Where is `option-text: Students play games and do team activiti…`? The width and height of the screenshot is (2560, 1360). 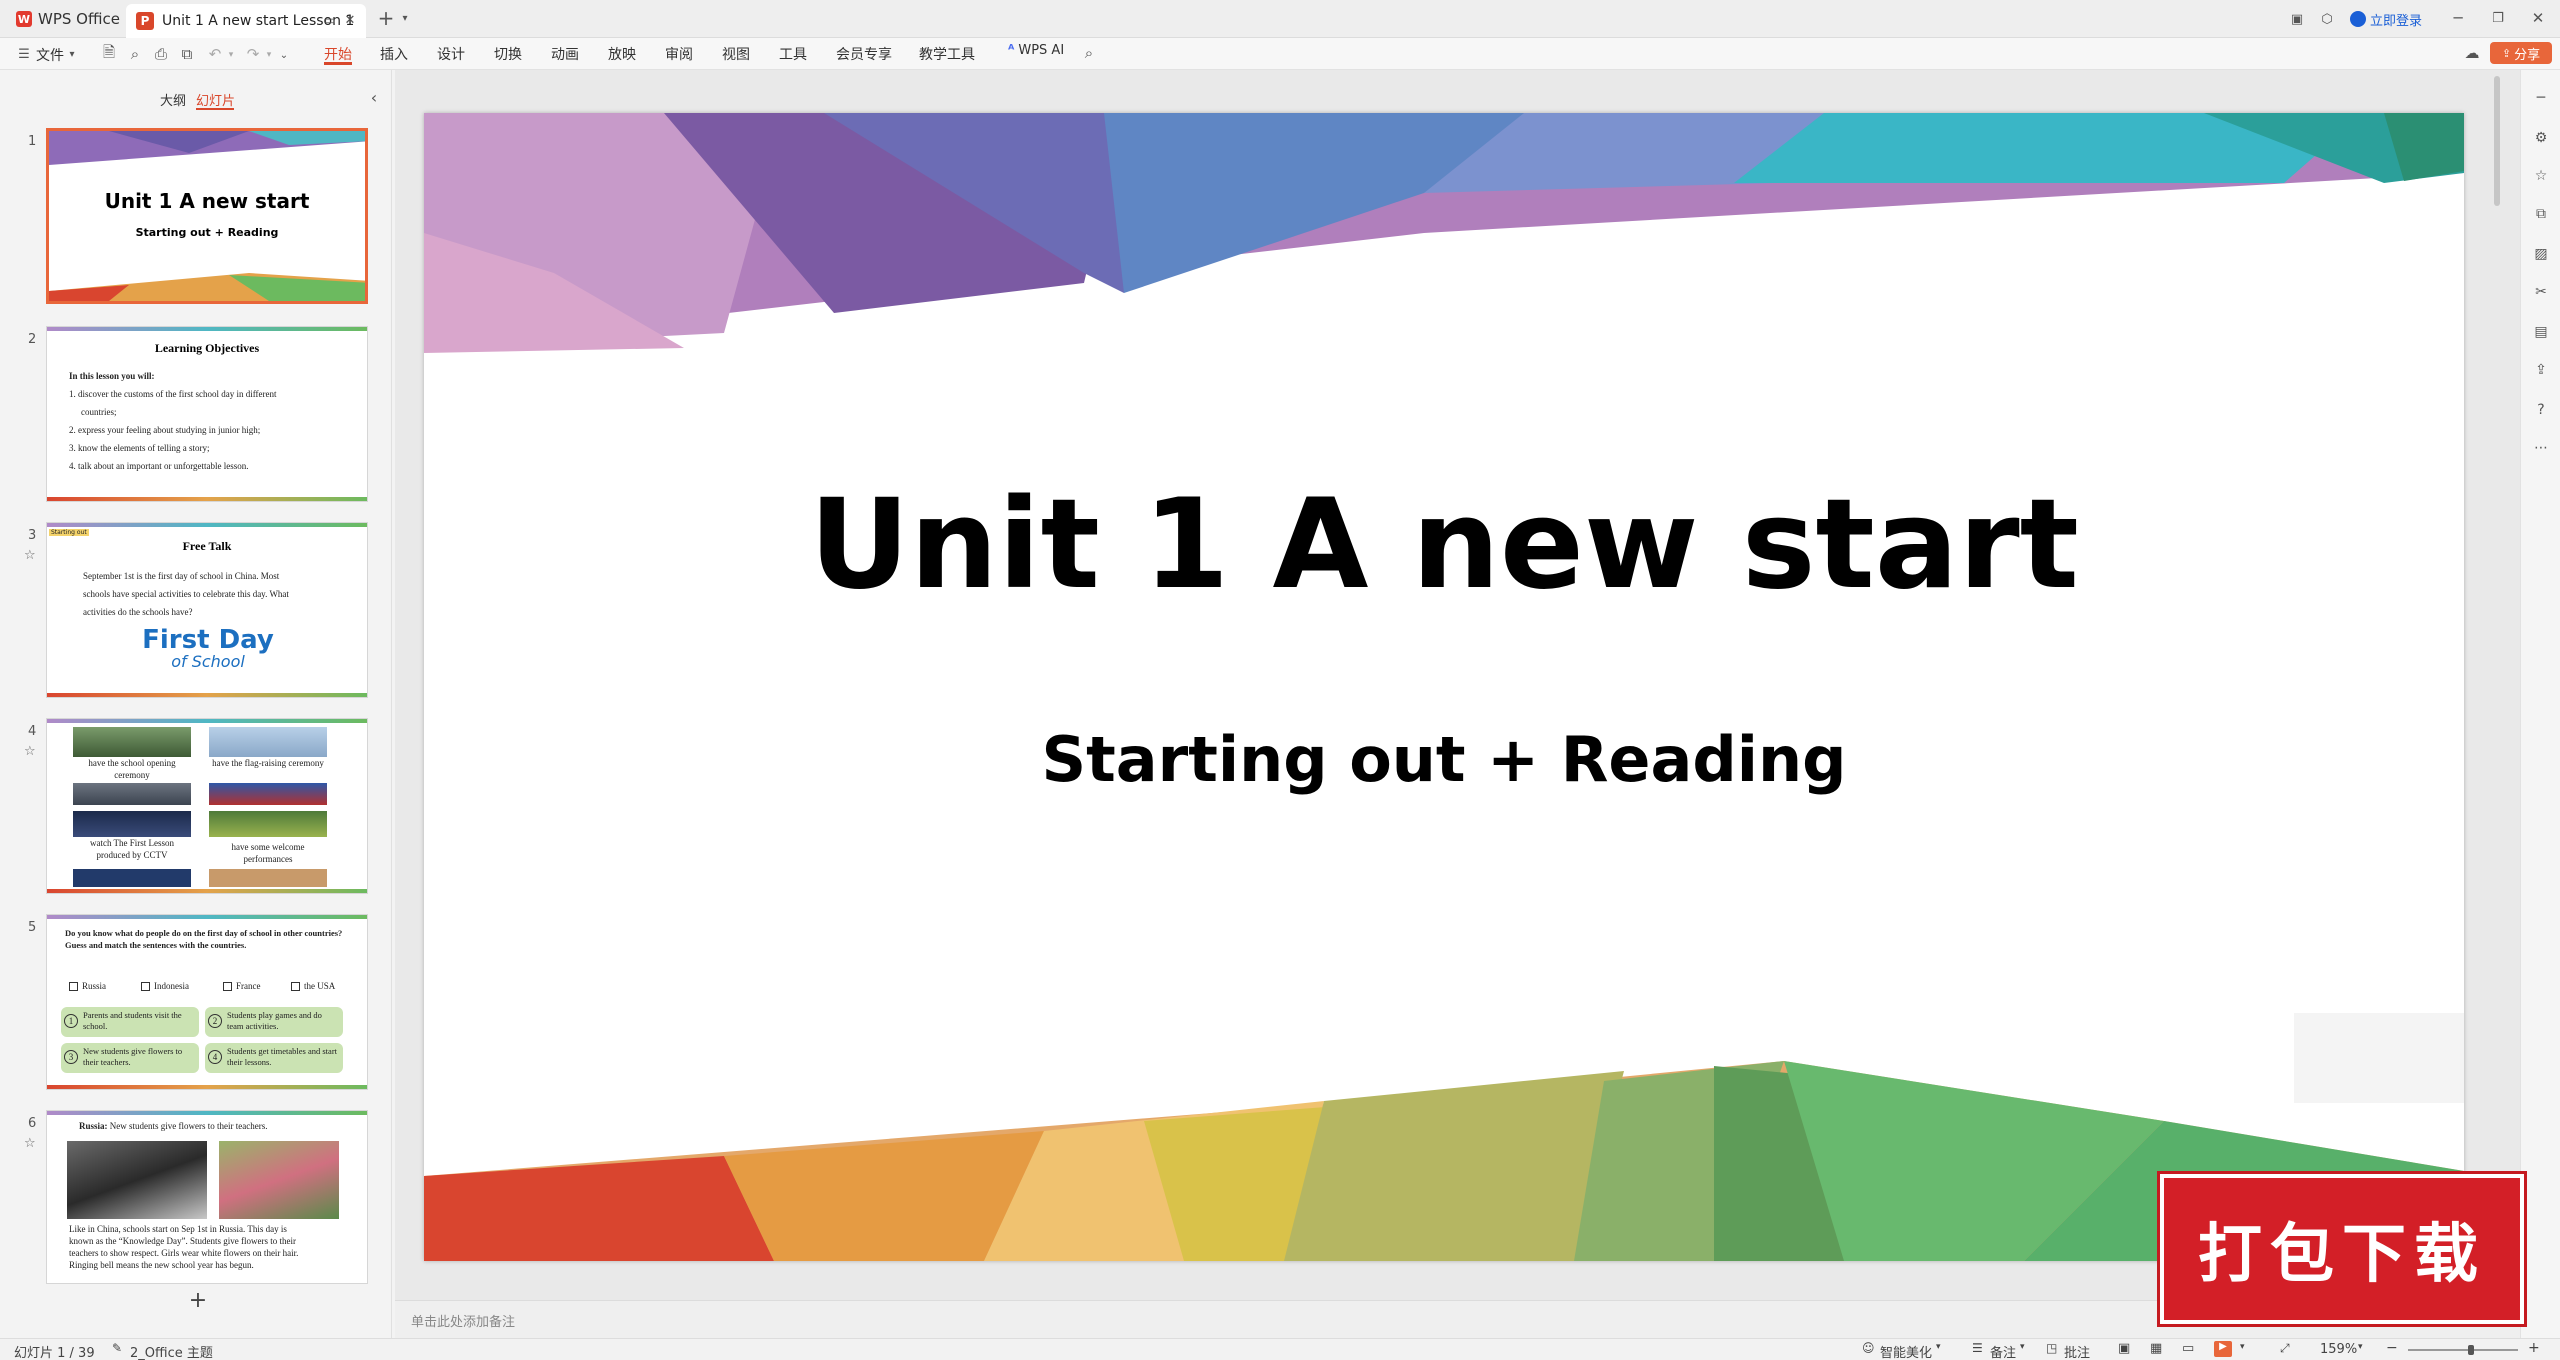 option-text: Students play games and do team activiti… is located at coordinates (274, 1020).